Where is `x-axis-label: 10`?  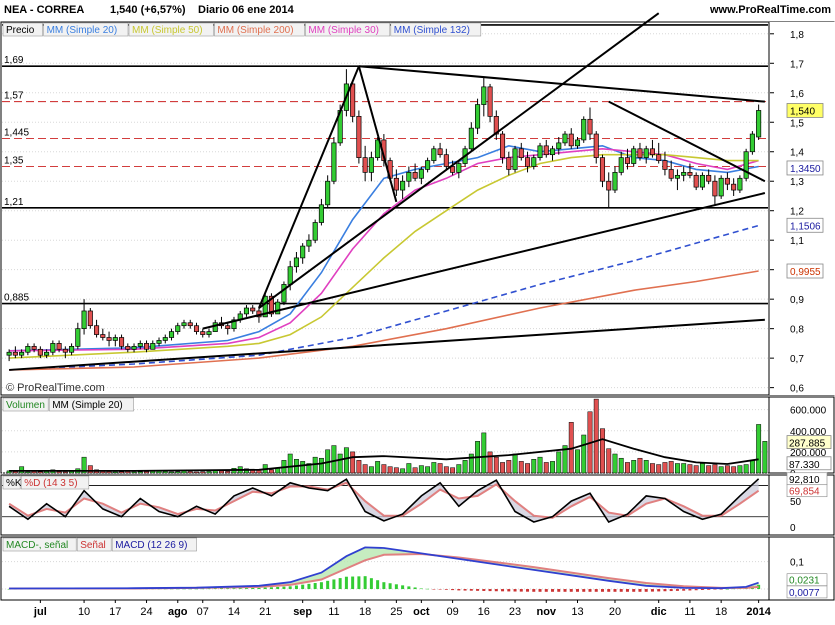
x-axis-label: 10 is located at coordinates (84, 612).